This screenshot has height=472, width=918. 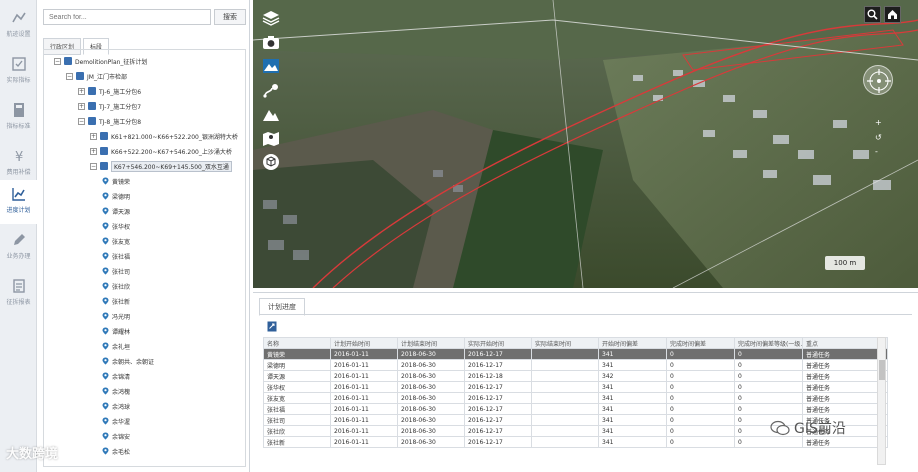 I want to click on rail-item-report: 征拆报表, so click(x=18, y=294).